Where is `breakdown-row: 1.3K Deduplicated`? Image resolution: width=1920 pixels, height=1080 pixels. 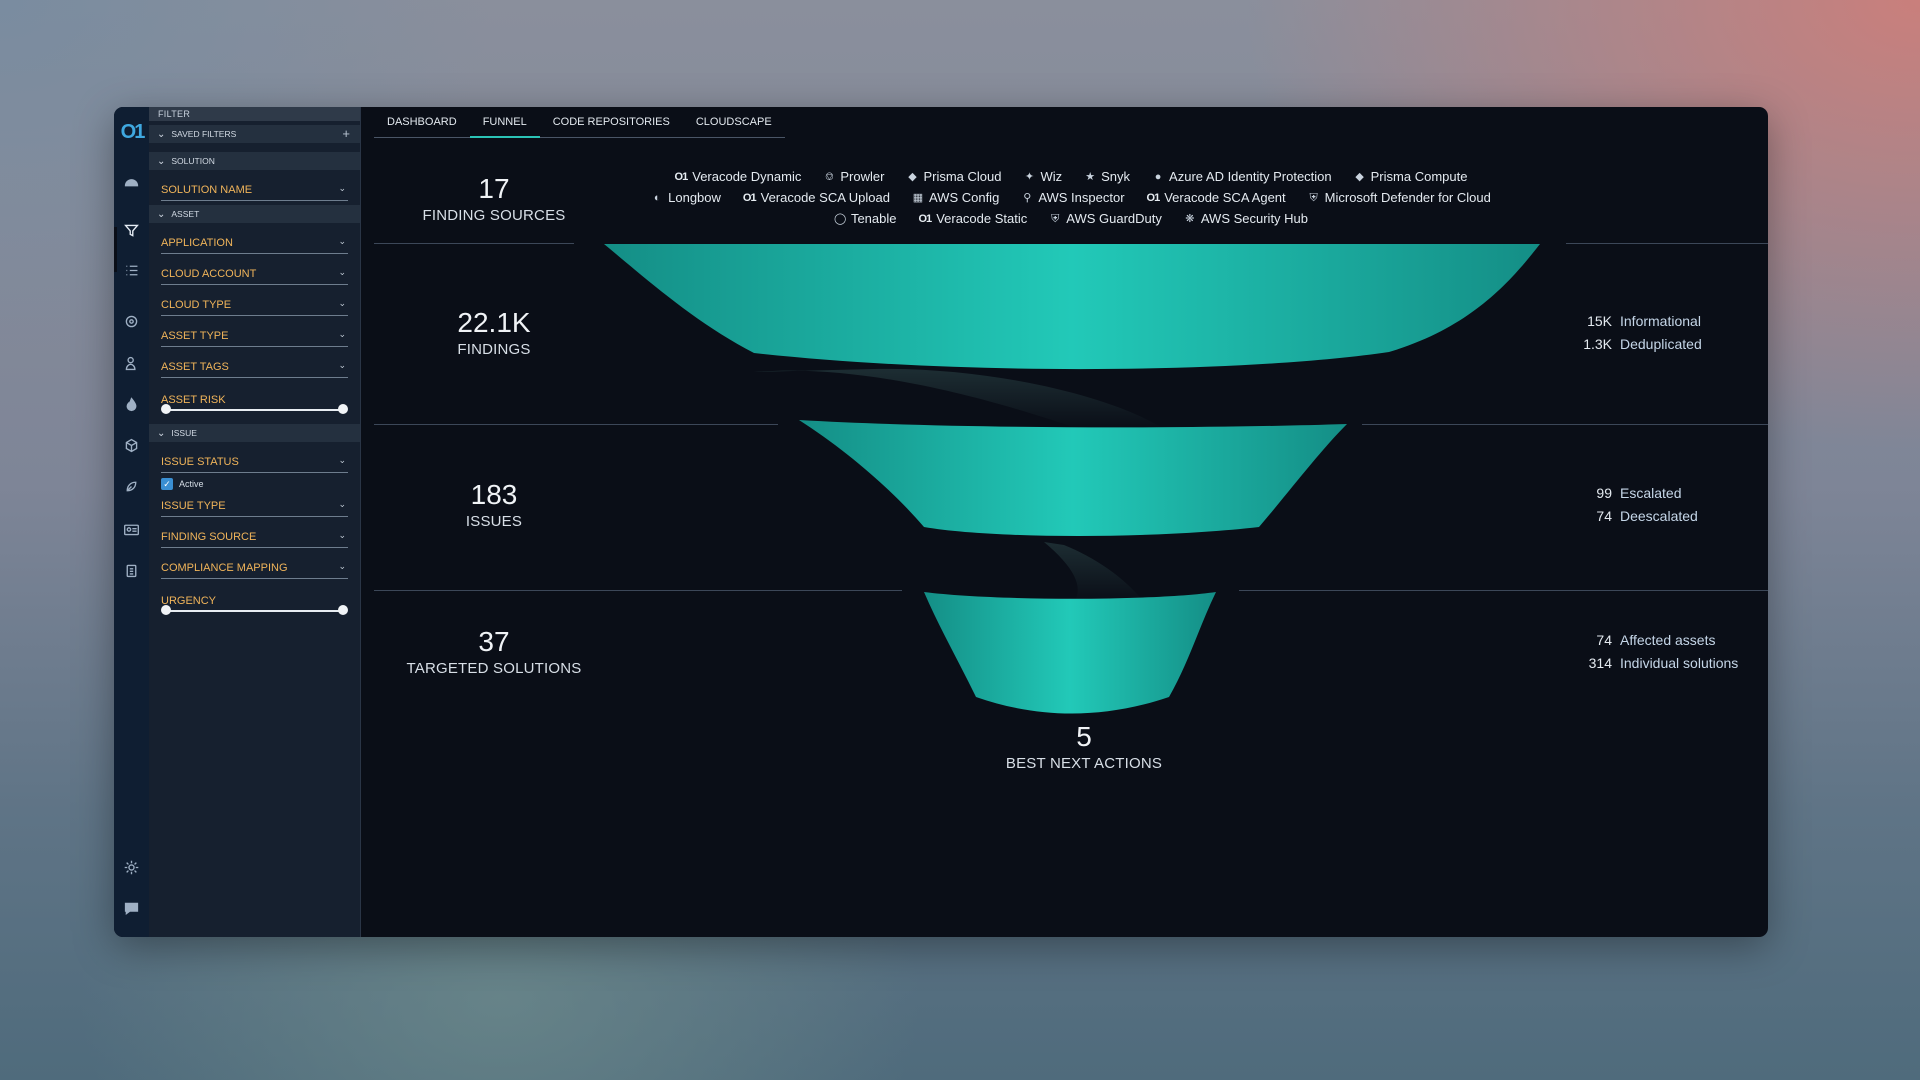
breakdown-row: 1.3K Deduplicated is located at coordinates (1666, 343).